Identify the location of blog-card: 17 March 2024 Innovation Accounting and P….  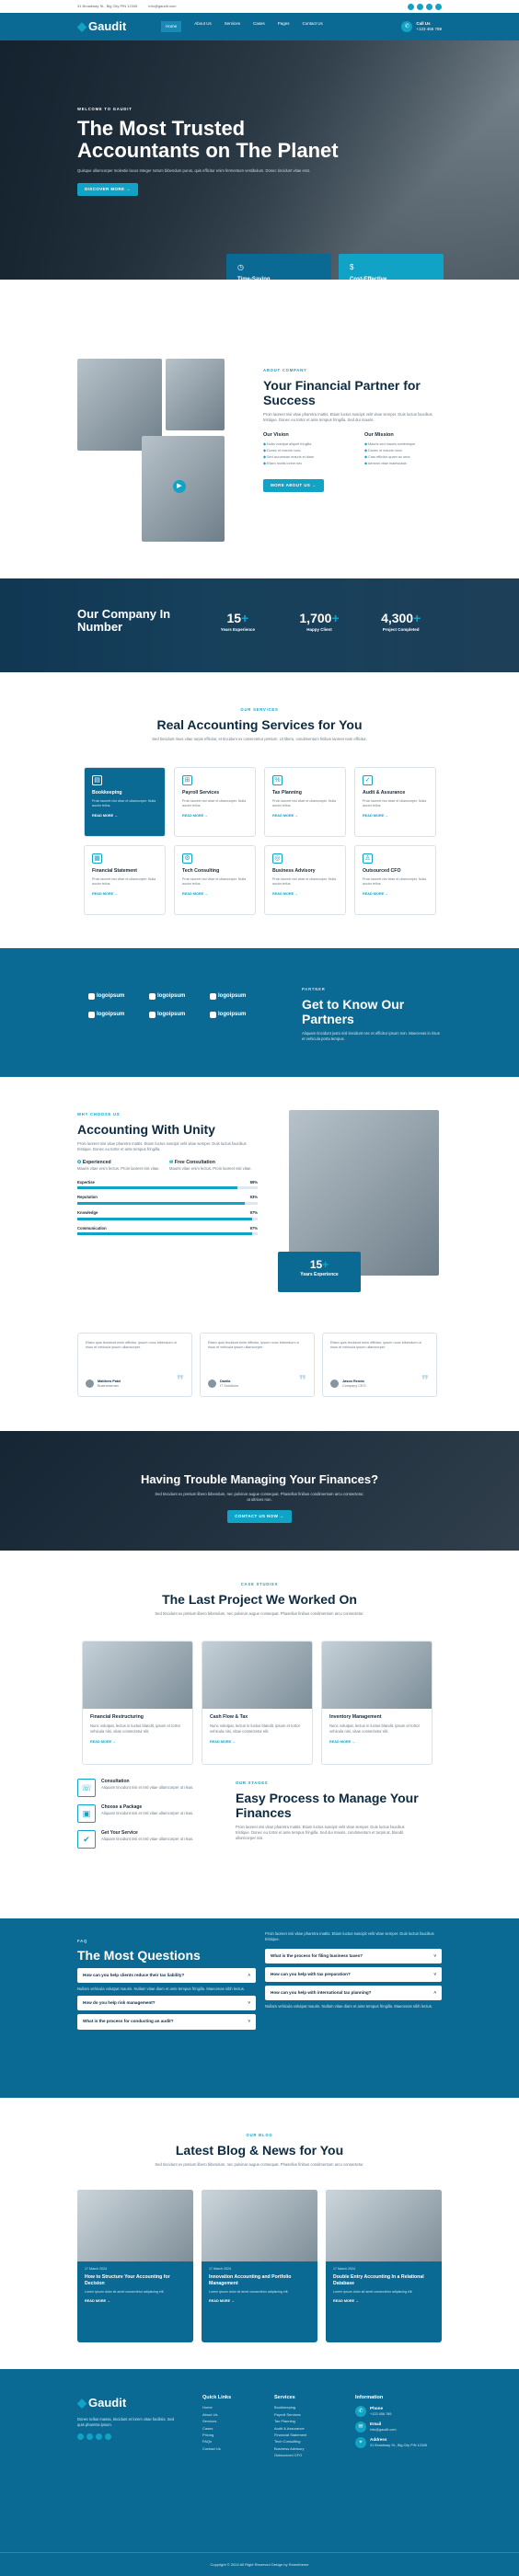
(259, 2266).